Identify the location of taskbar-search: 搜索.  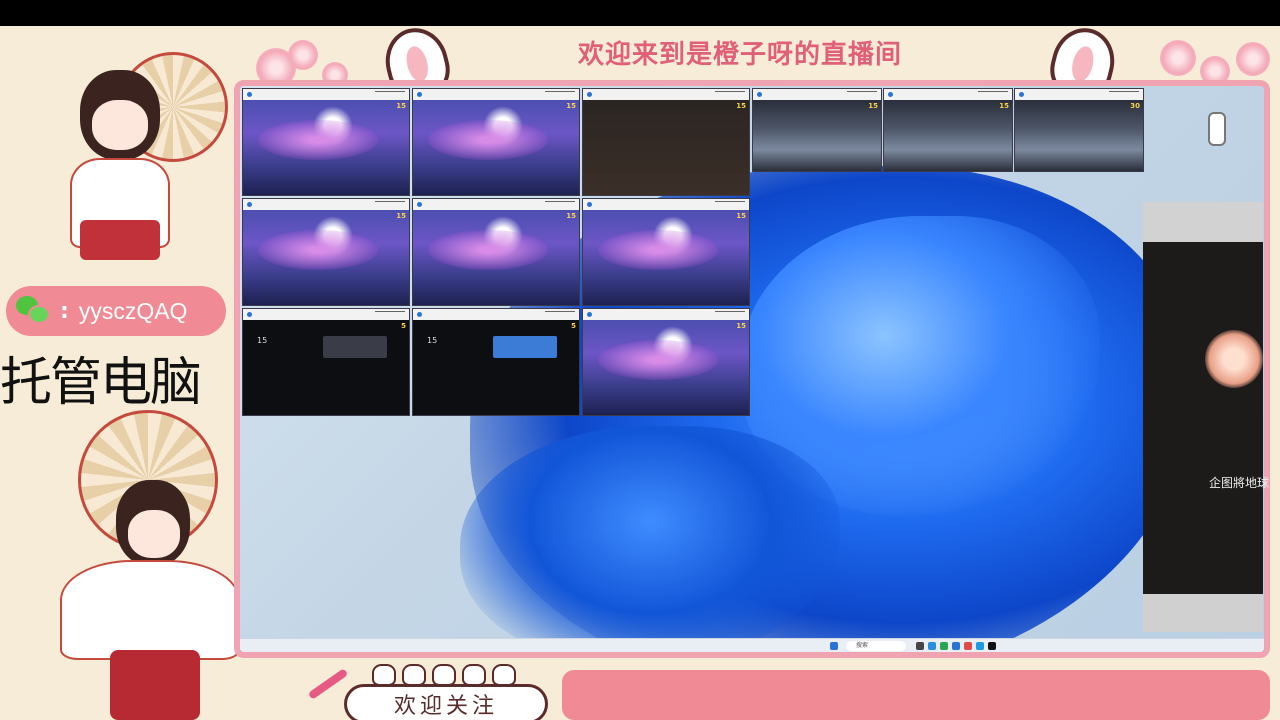
(876, 646).